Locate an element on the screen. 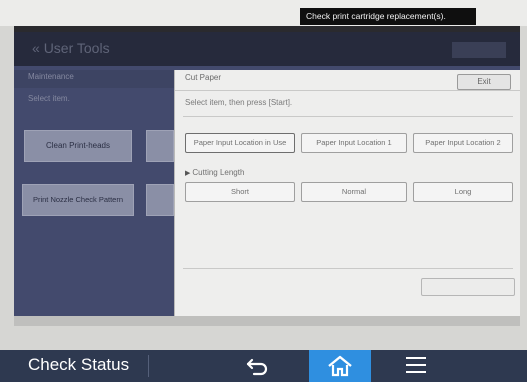 The width and height of the screenshot is (527, 382). clean-print-heads-button: Clean Print-heads is located at coordinates (78, 146).